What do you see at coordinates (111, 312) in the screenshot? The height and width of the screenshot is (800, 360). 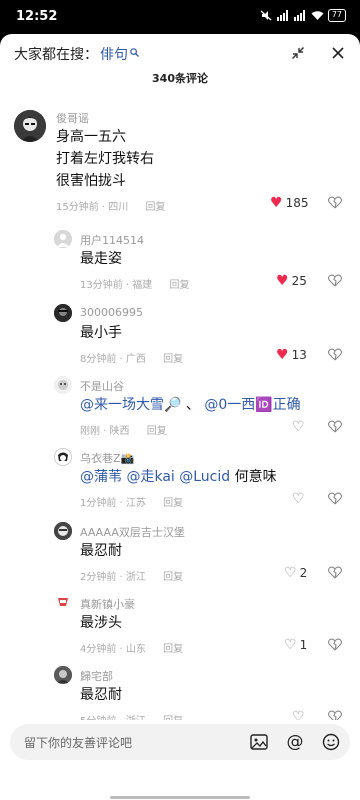 I see `comment-username: 300006995` at bounding box center [111, 312].